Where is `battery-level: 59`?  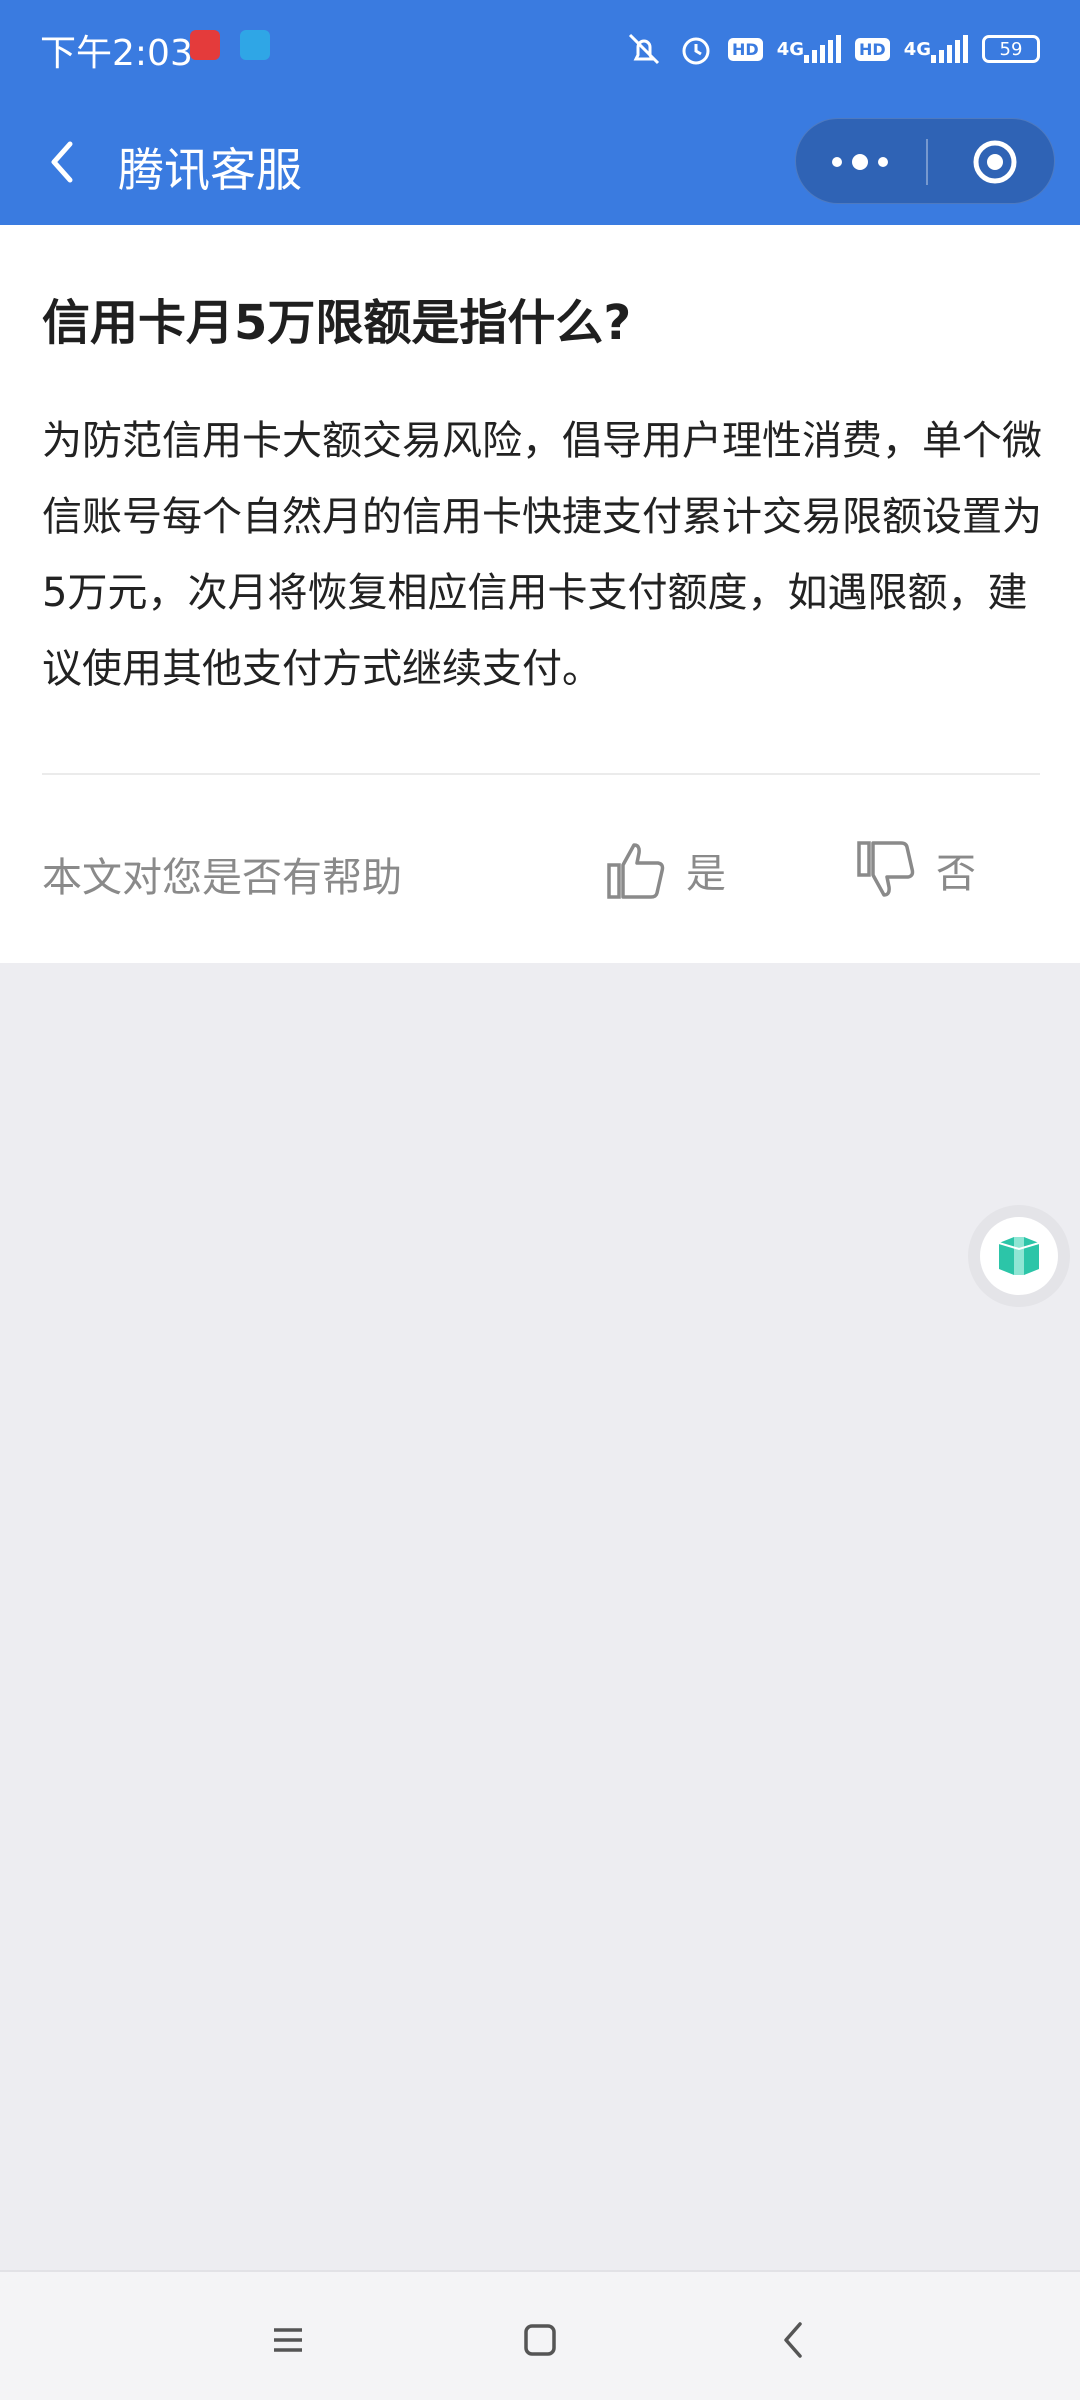
battery-level: 59 is located at coordinates (1011, 49).